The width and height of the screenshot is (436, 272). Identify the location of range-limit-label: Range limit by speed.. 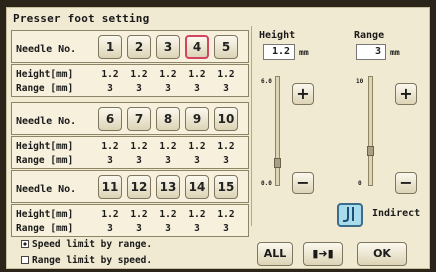
(92, 260).